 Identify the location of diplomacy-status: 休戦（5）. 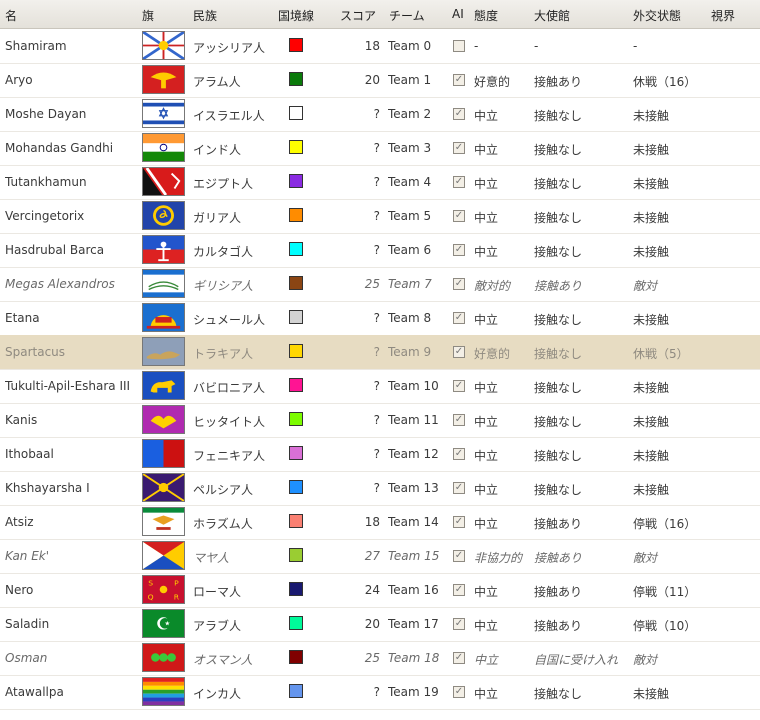
(661, 354).